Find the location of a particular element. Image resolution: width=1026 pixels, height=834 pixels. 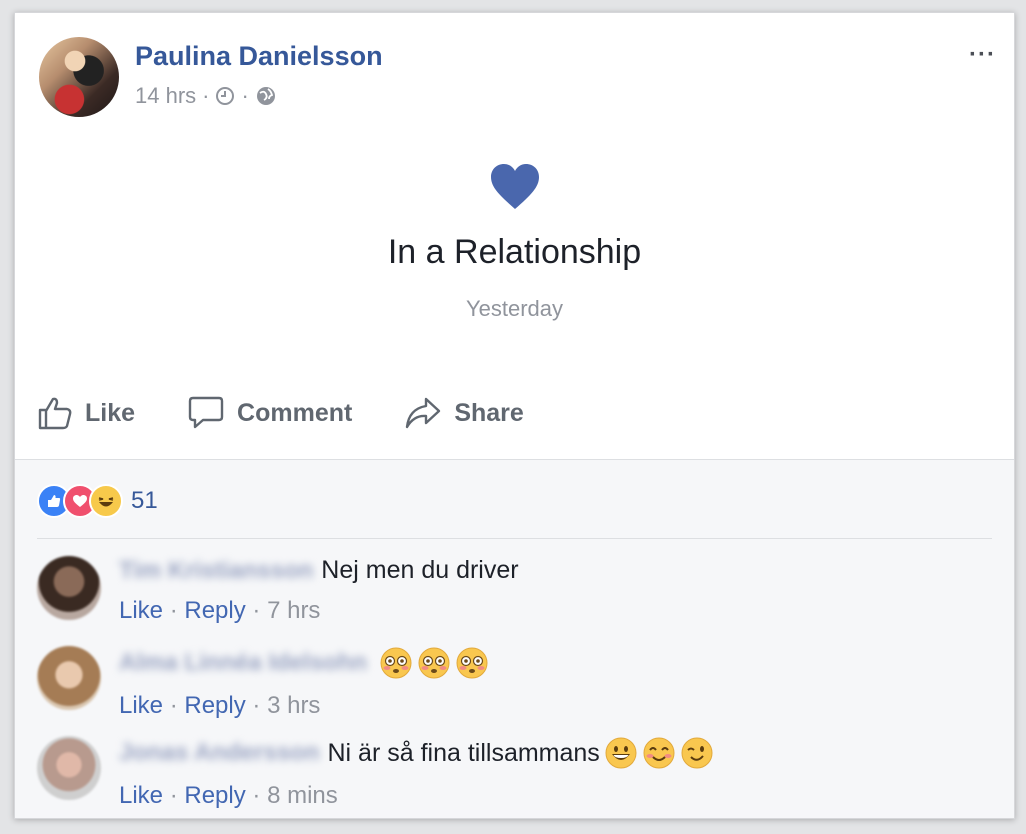

comment-icon is located at coordinates (206, 412).